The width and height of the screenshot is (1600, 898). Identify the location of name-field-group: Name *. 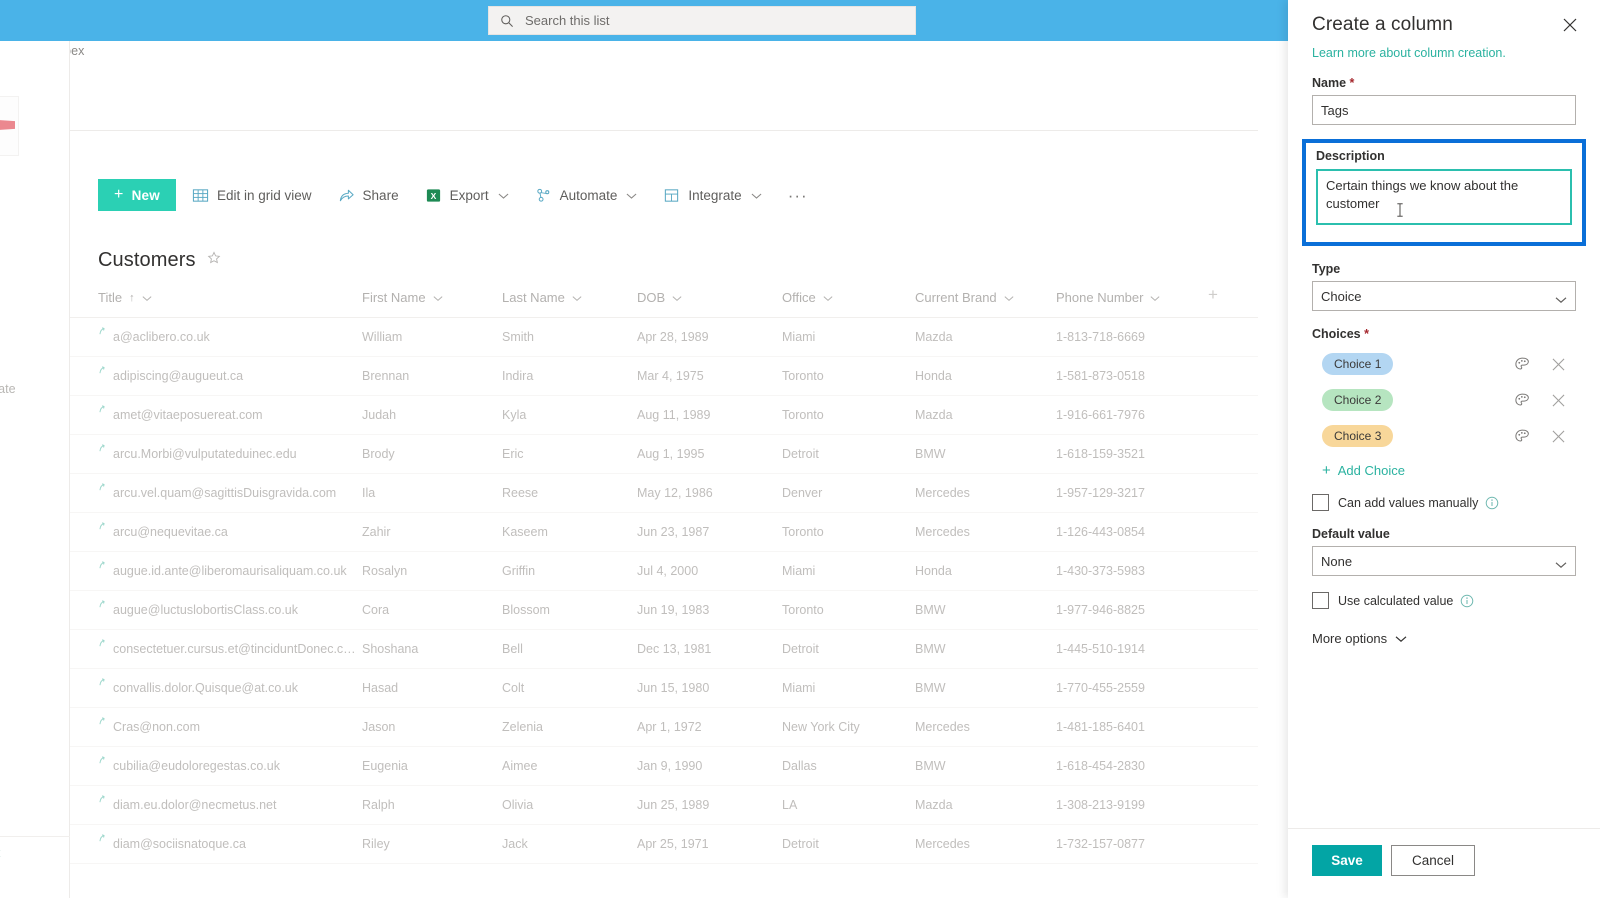
(1444, 100).